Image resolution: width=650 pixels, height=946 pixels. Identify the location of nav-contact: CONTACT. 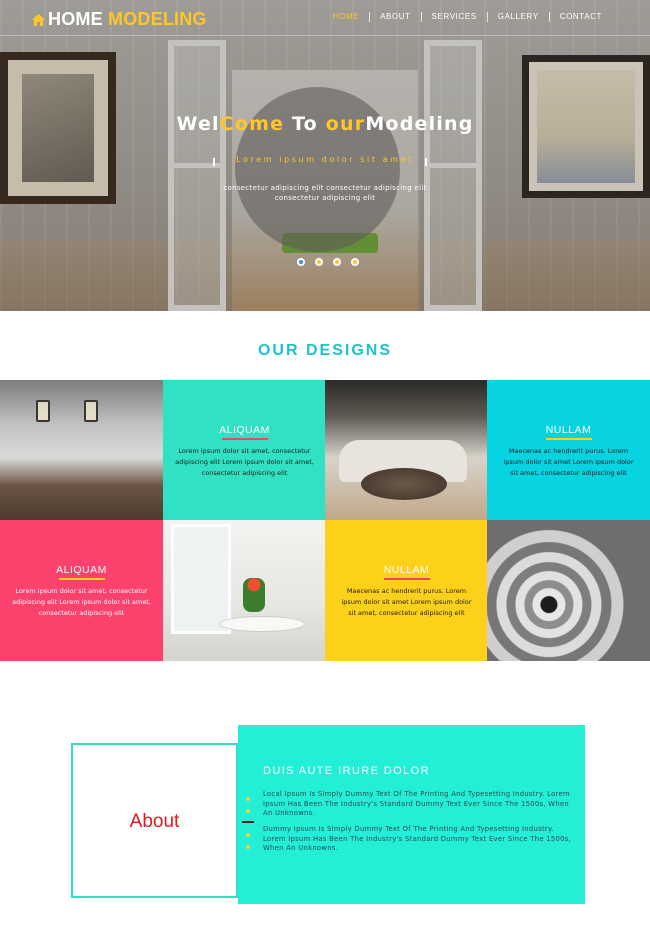
(580, 17).